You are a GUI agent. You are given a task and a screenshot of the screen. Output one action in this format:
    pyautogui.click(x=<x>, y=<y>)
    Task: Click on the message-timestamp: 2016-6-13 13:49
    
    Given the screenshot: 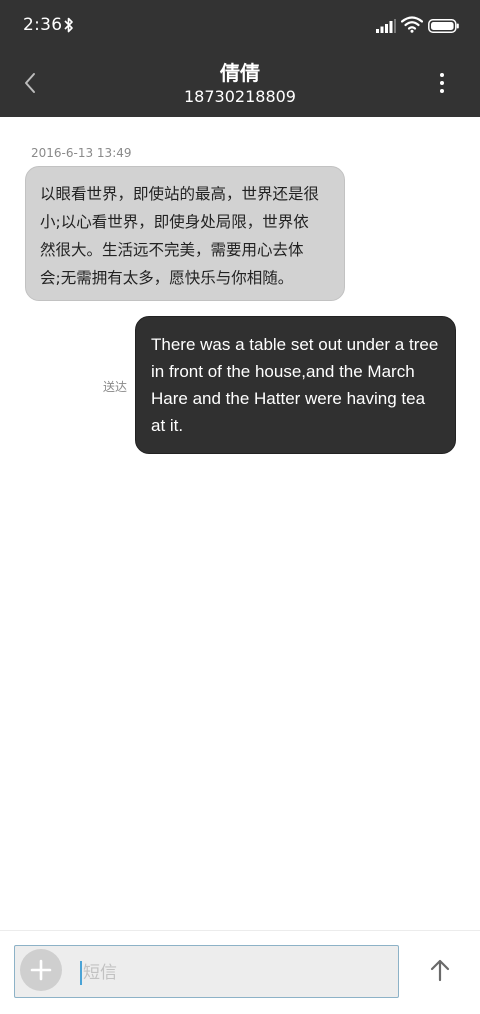 What is the action you would take?
    pyautogui.click(x=81, y=153)
    